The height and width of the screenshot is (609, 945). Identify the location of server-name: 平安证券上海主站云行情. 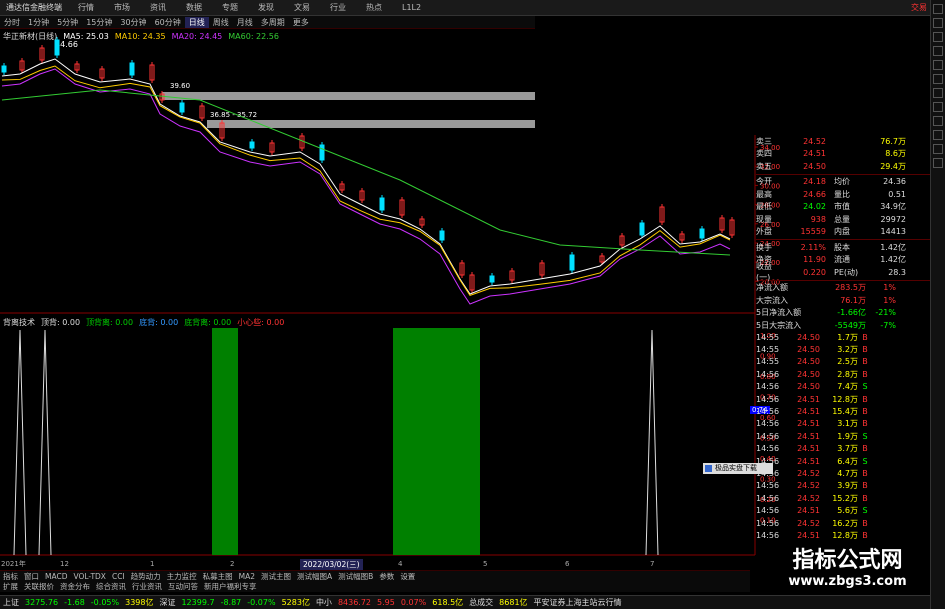
(578, 602).